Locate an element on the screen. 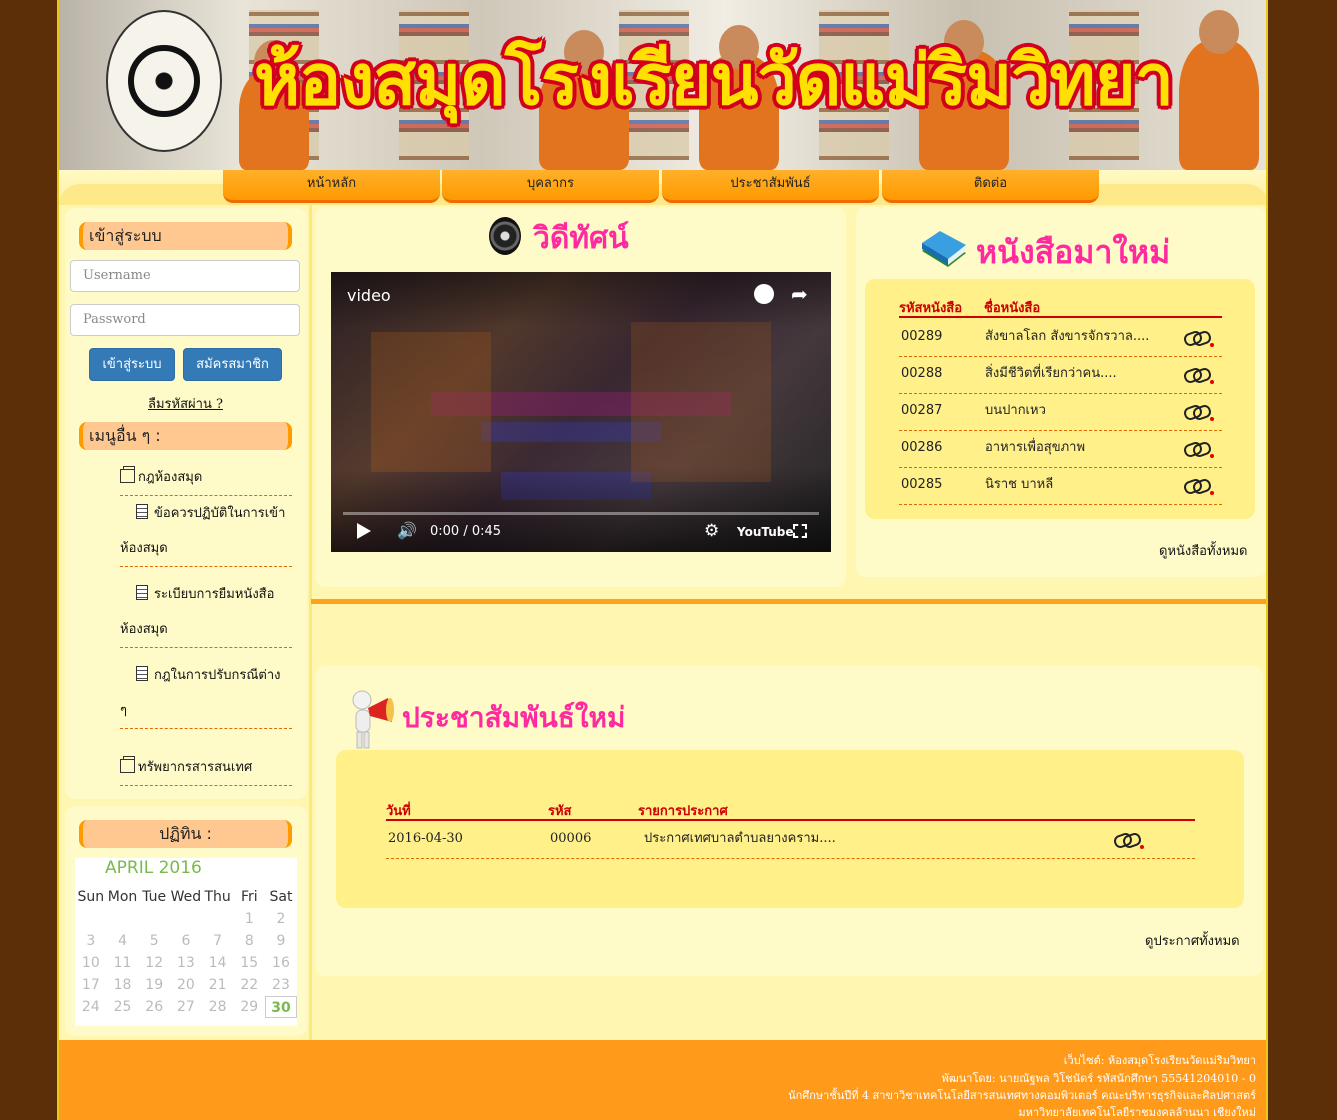  column-header-code: รหัสหนังสือ is located at coordinates (931, 308).